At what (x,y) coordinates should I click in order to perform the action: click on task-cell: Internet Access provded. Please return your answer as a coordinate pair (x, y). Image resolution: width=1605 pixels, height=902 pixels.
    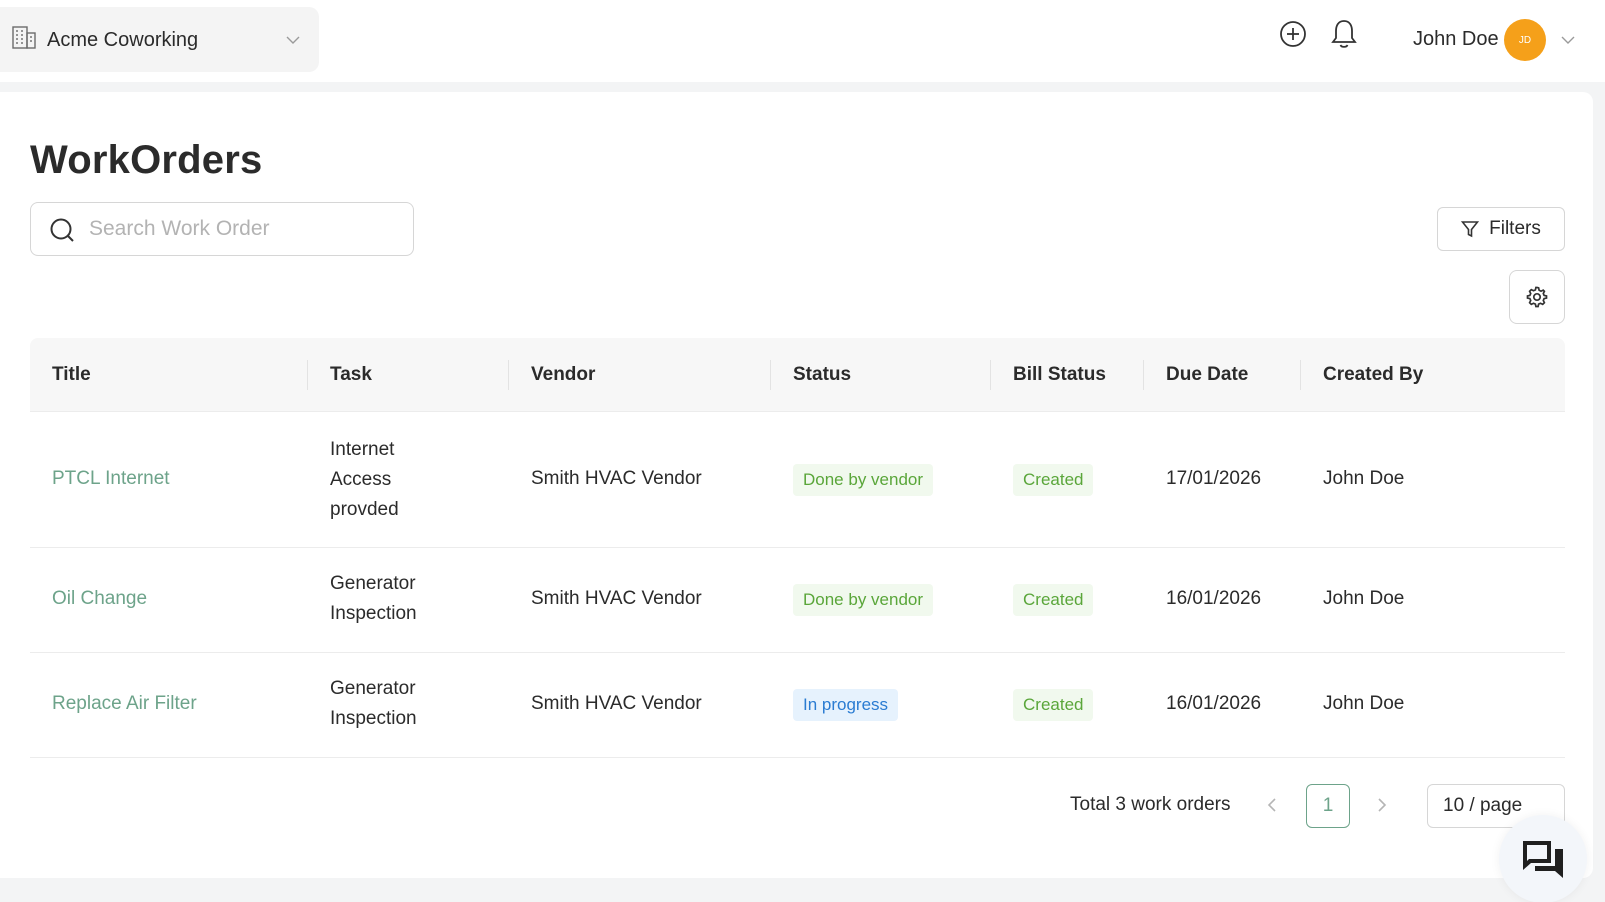
    Looking at the image, I should click on (364, 480).